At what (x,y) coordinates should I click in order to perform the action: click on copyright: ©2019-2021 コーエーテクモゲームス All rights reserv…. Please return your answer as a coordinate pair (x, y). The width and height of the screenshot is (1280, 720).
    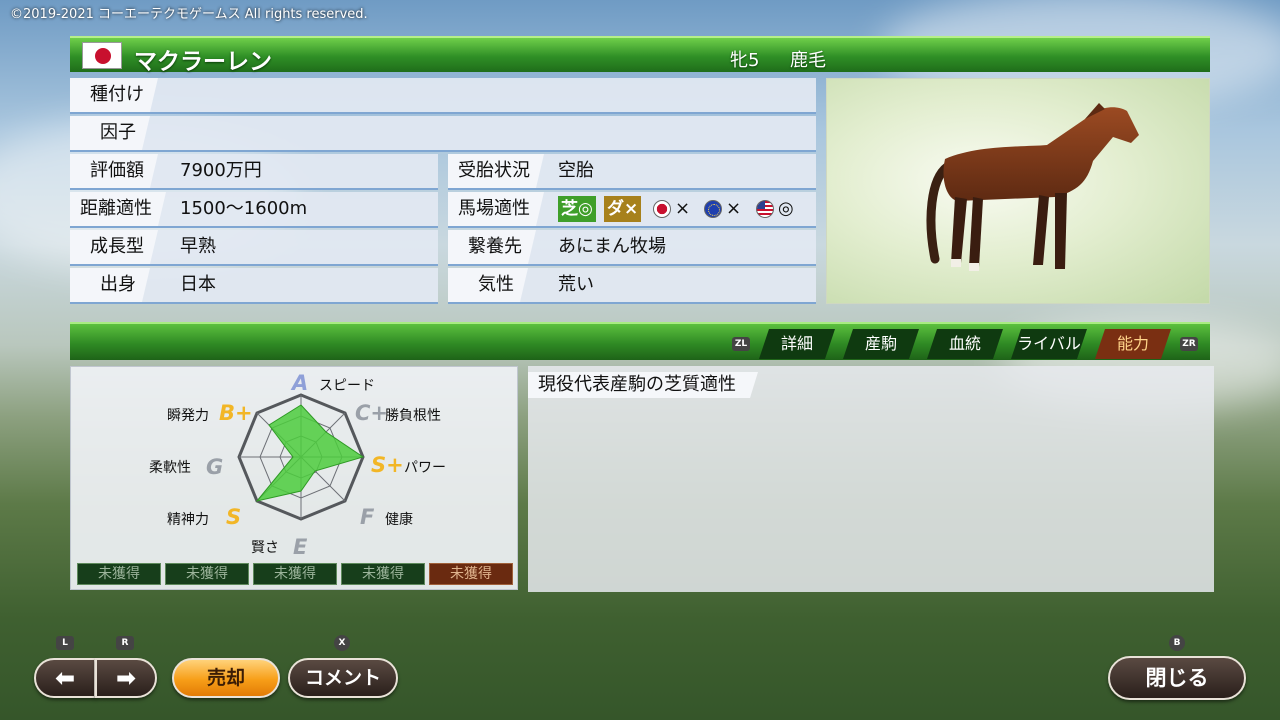
    Looking at the image, I should click on (189, 14).